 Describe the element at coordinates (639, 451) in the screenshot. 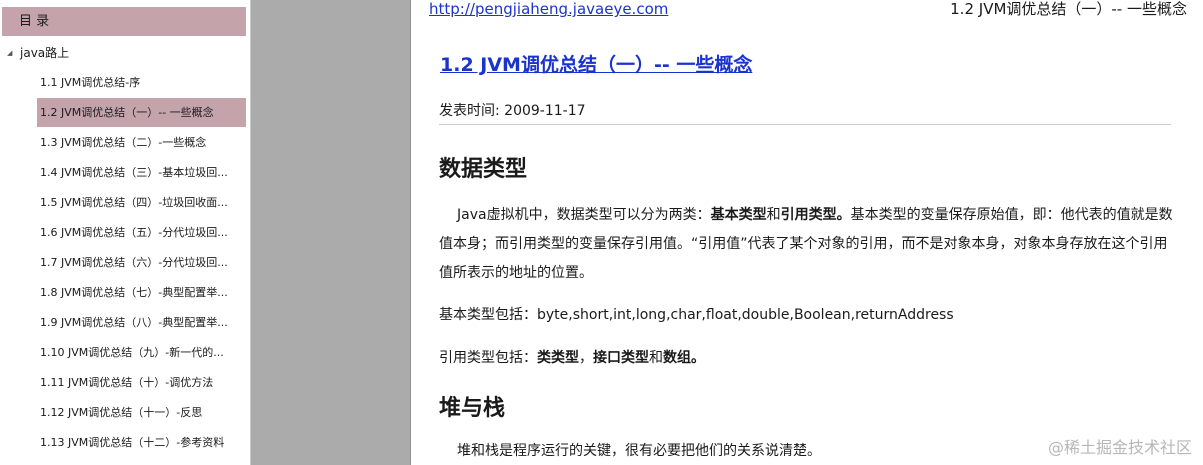

I see `heap-stack-paragraph: 堆和栈是程序运行的关键，很有必要把他们的关系说清楚。` at that location.